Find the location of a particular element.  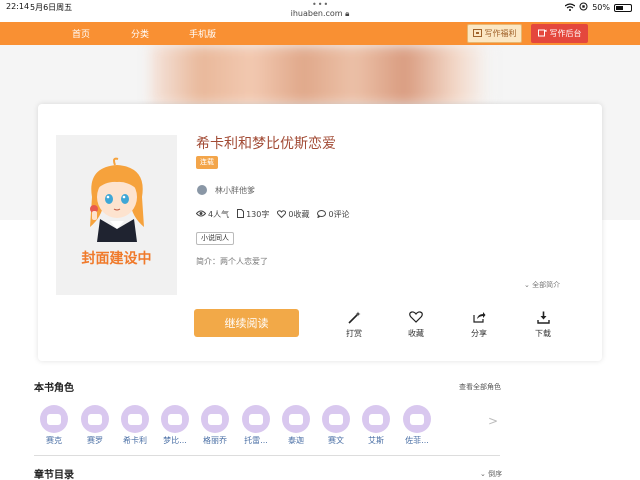

more-dots-icon: ••• is located at coordinates (320, 4).